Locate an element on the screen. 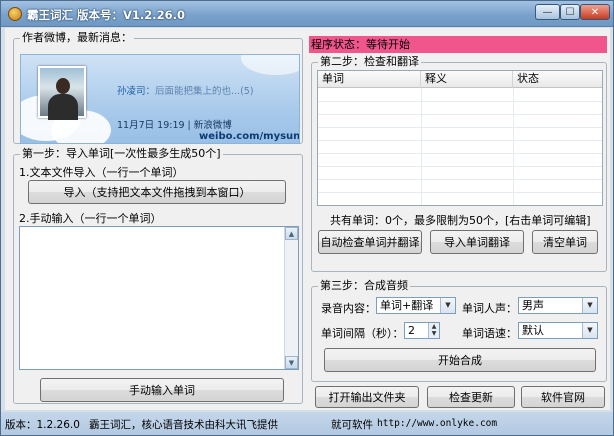  footer-company: 就可软件 is located at coordinates (352, 424).